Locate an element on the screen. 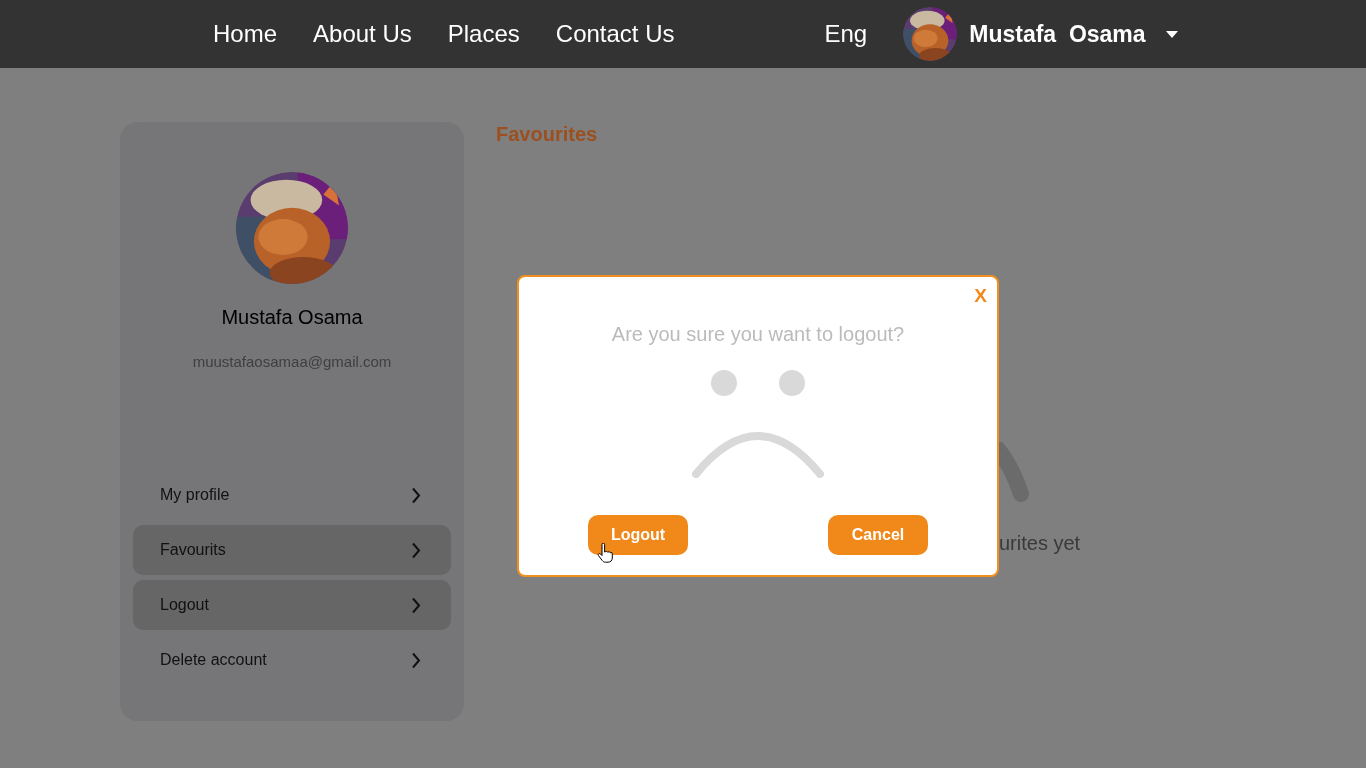 The height and width of the screenshot is (768, 1366). nav-link: Home is located at coordinates (245, 34).